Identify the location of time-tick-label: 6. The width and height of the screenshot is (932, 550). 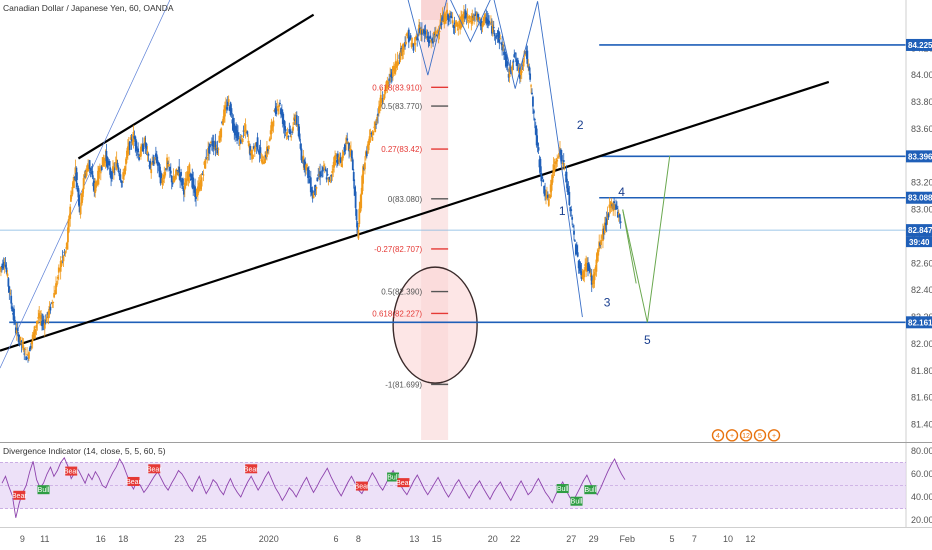
(335, 539).